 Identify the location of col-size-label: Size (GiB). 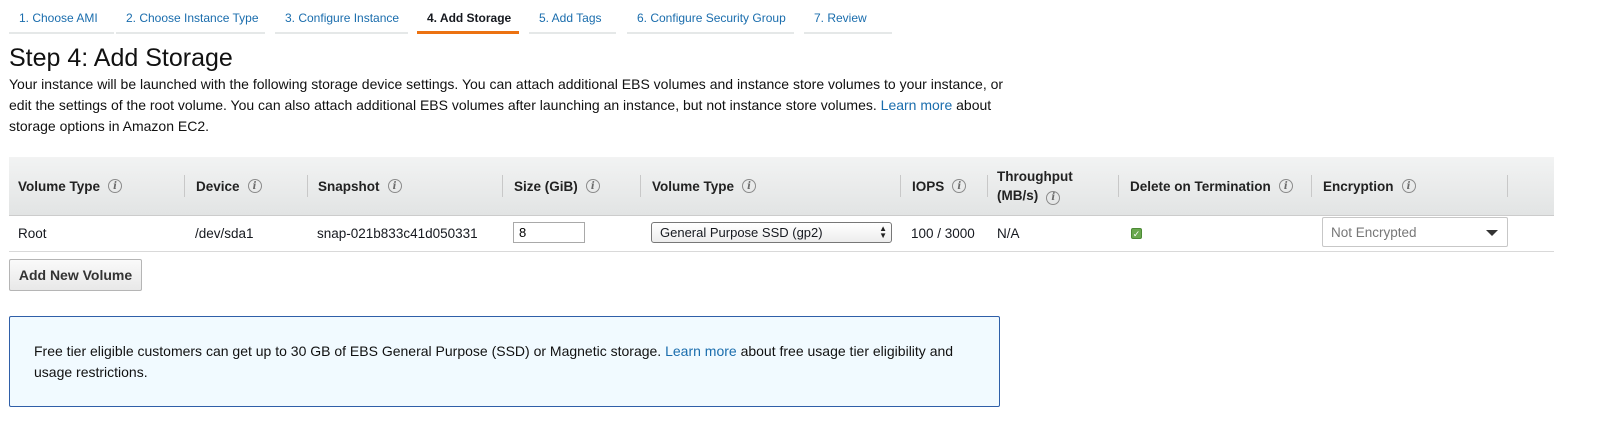
(546, 186).